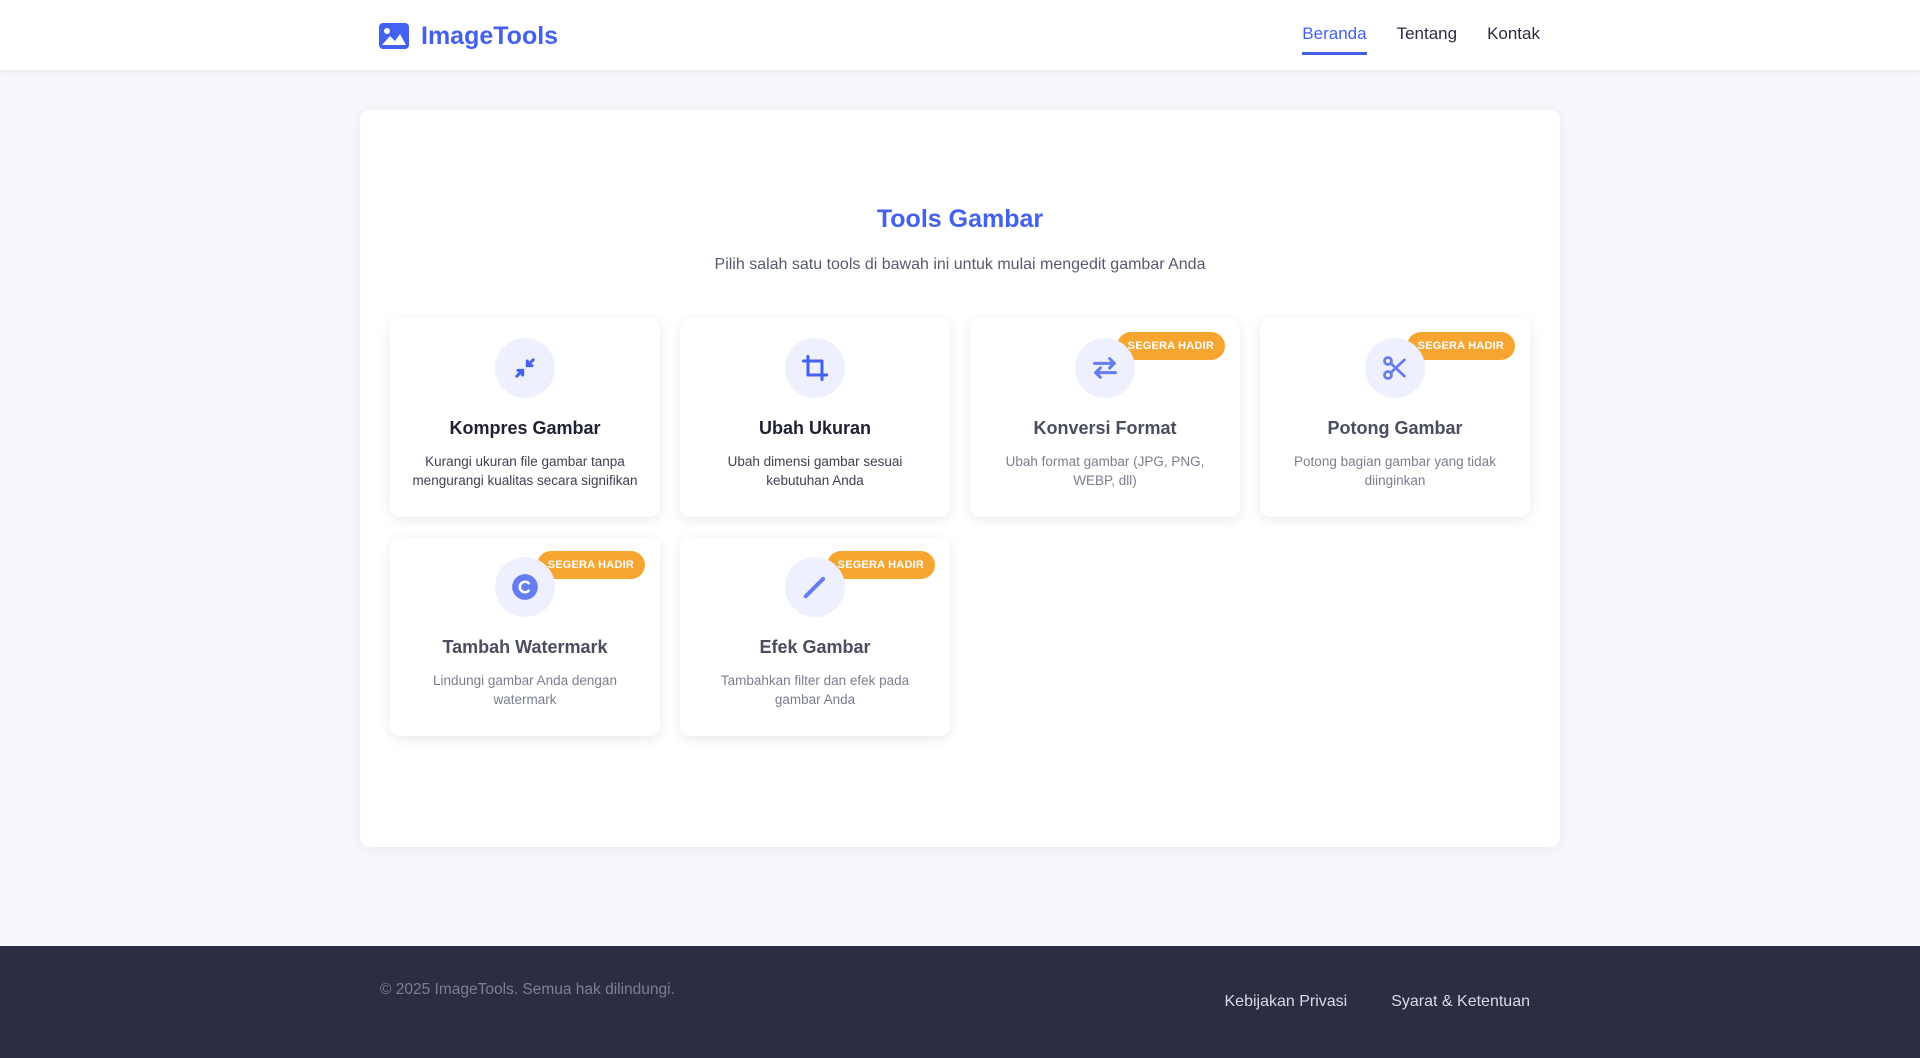 This screenshot has height=1058, width=1920. What do you see at coordinates (1378, 1002) in the screenshot?
I see `footer-links: Kebijakan Privasi Syarat & Ketentuan` at bounding box center [1378, 1002].